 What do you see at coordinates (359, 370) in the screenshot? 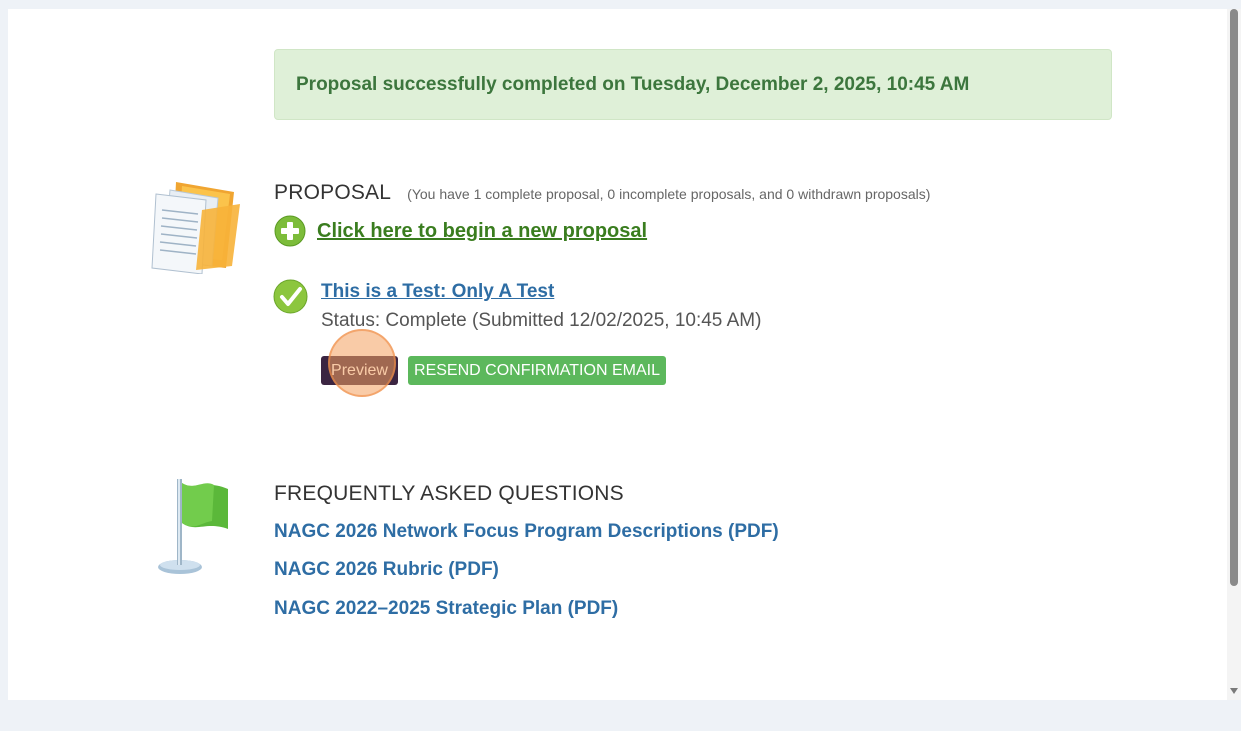
I see `preview-button: Preview` at bounding box center [359, 370].